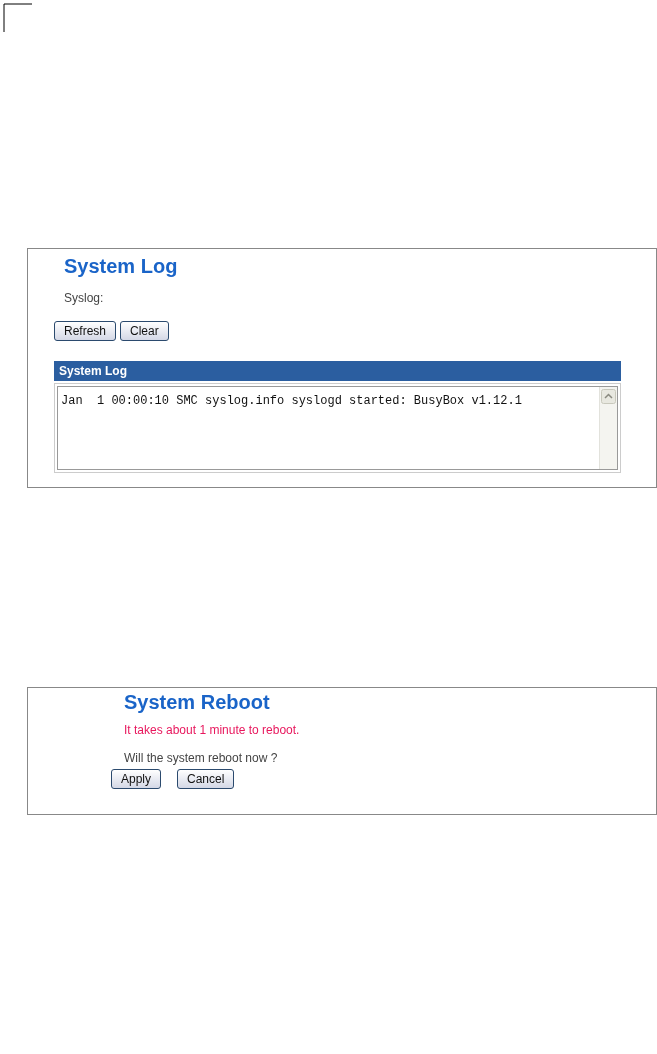  Describe the element at coordinates (608, 396) in the screenshot. I see `scroll-up-icon` at that location.